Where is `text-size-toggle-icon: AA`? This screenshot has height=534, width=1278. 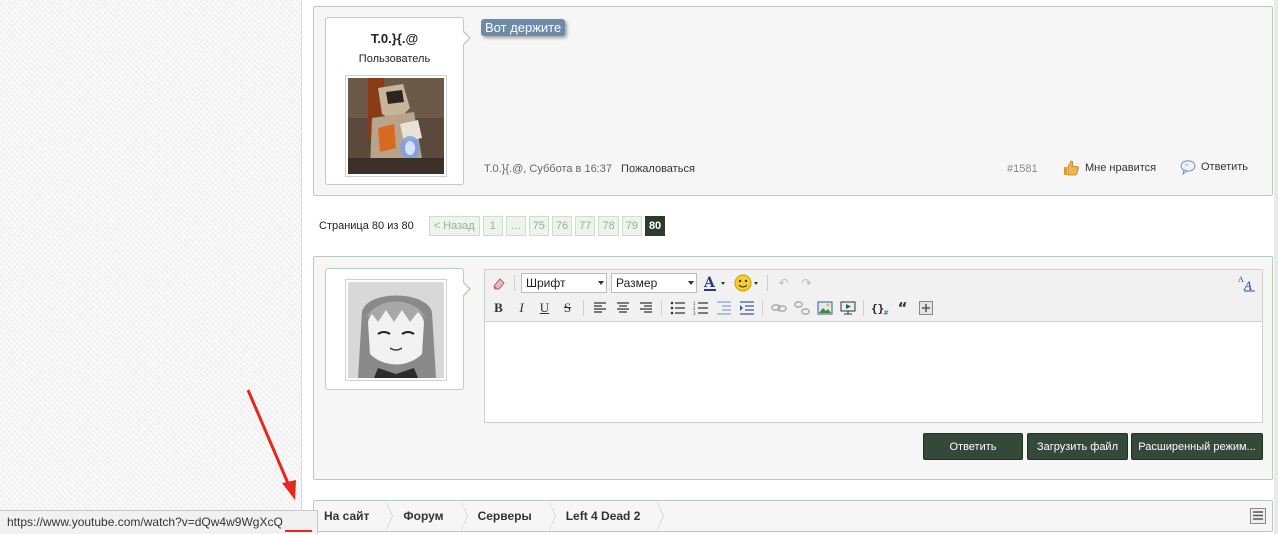 text-size-toggle-icon: AA is located at coordinates (1246, 284).